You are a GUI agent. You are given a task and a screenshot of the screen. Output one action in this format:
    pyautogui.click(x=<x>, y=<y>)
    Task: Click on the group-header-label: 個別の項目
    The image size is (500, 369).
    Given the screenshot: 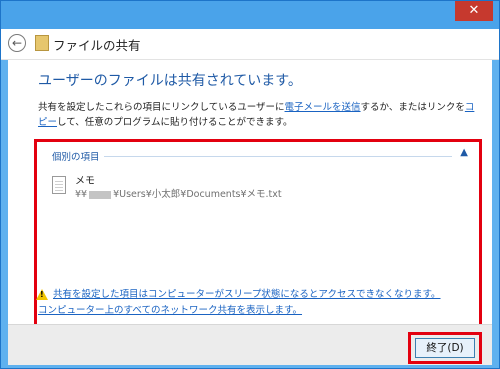 What is the action you would take?
    pyautogui.click(x=76, y=157)
    